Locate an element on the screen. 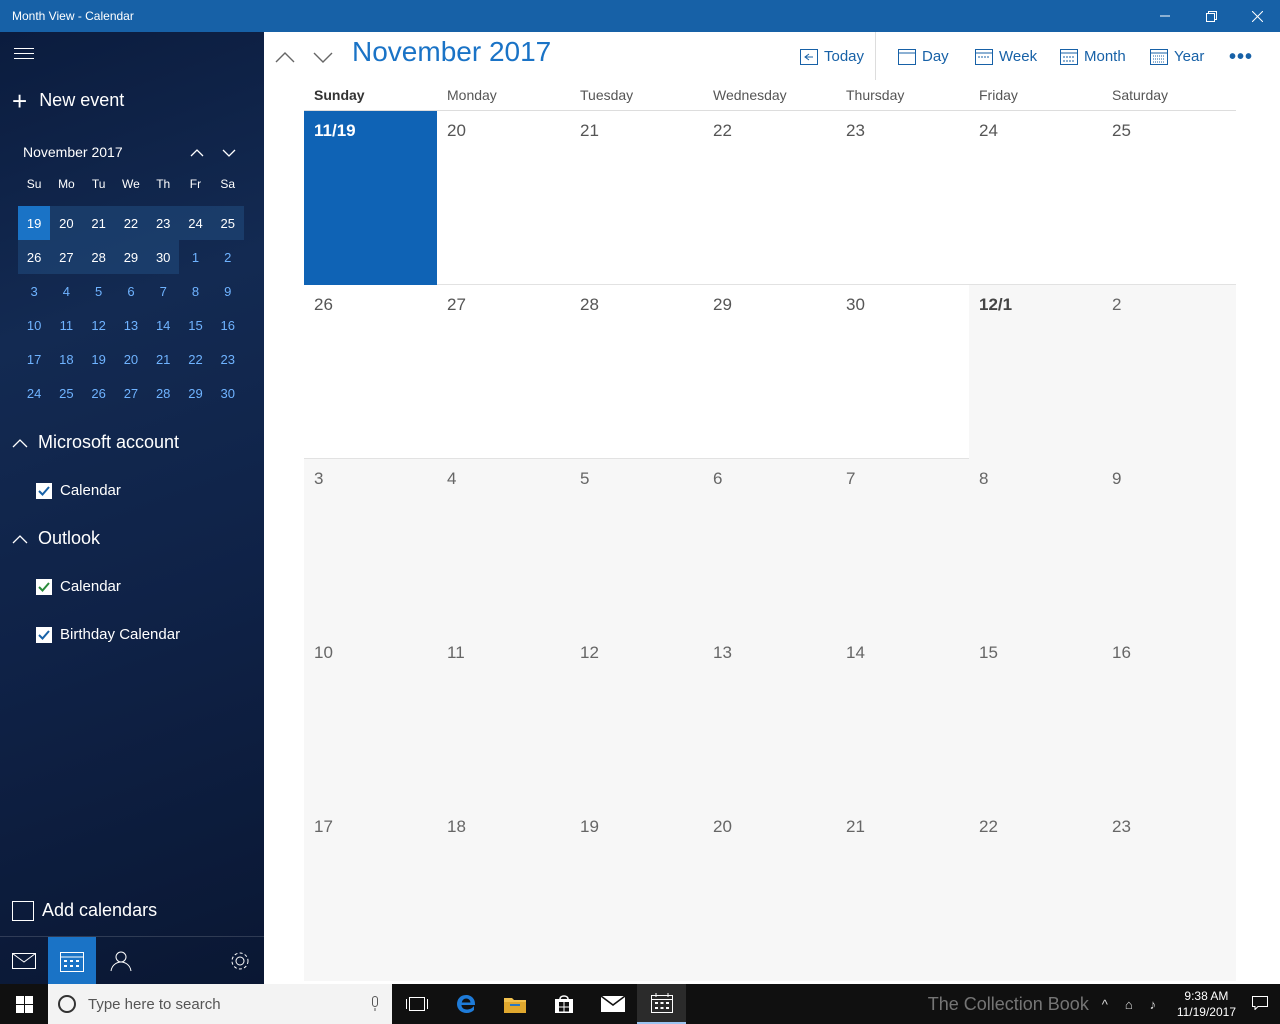 The image size is (1280, 1024). mini-day: 2 is located at coordinates (228, 257).